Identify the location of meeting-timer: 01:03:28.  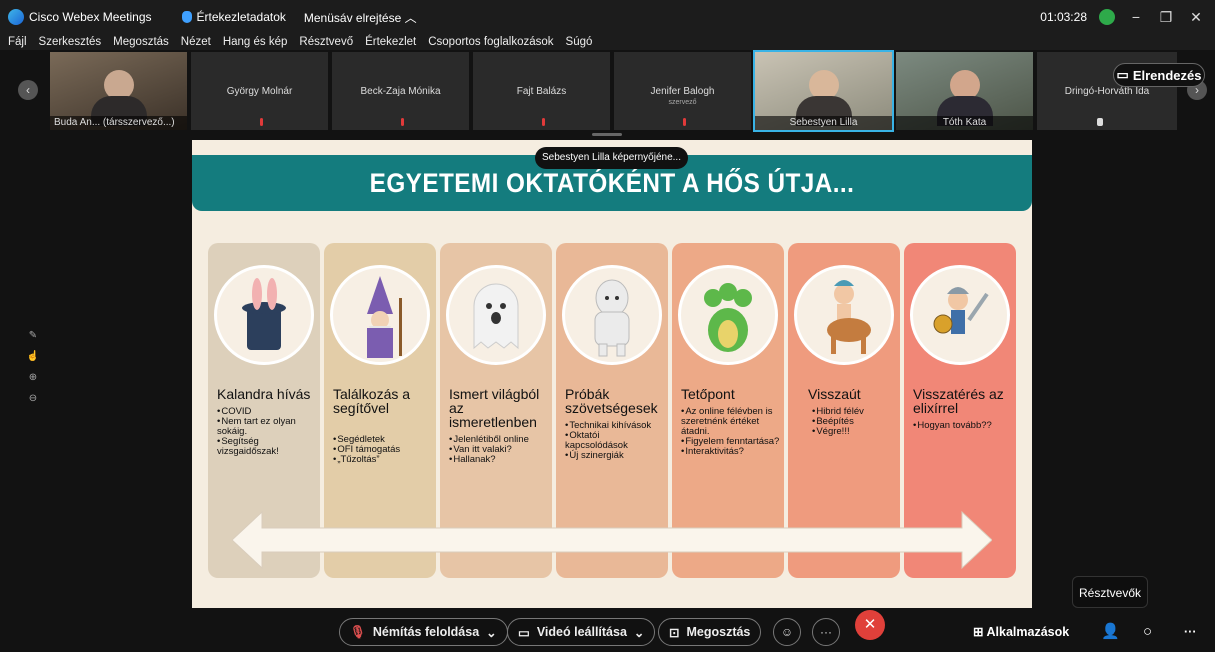
(1063, 17).